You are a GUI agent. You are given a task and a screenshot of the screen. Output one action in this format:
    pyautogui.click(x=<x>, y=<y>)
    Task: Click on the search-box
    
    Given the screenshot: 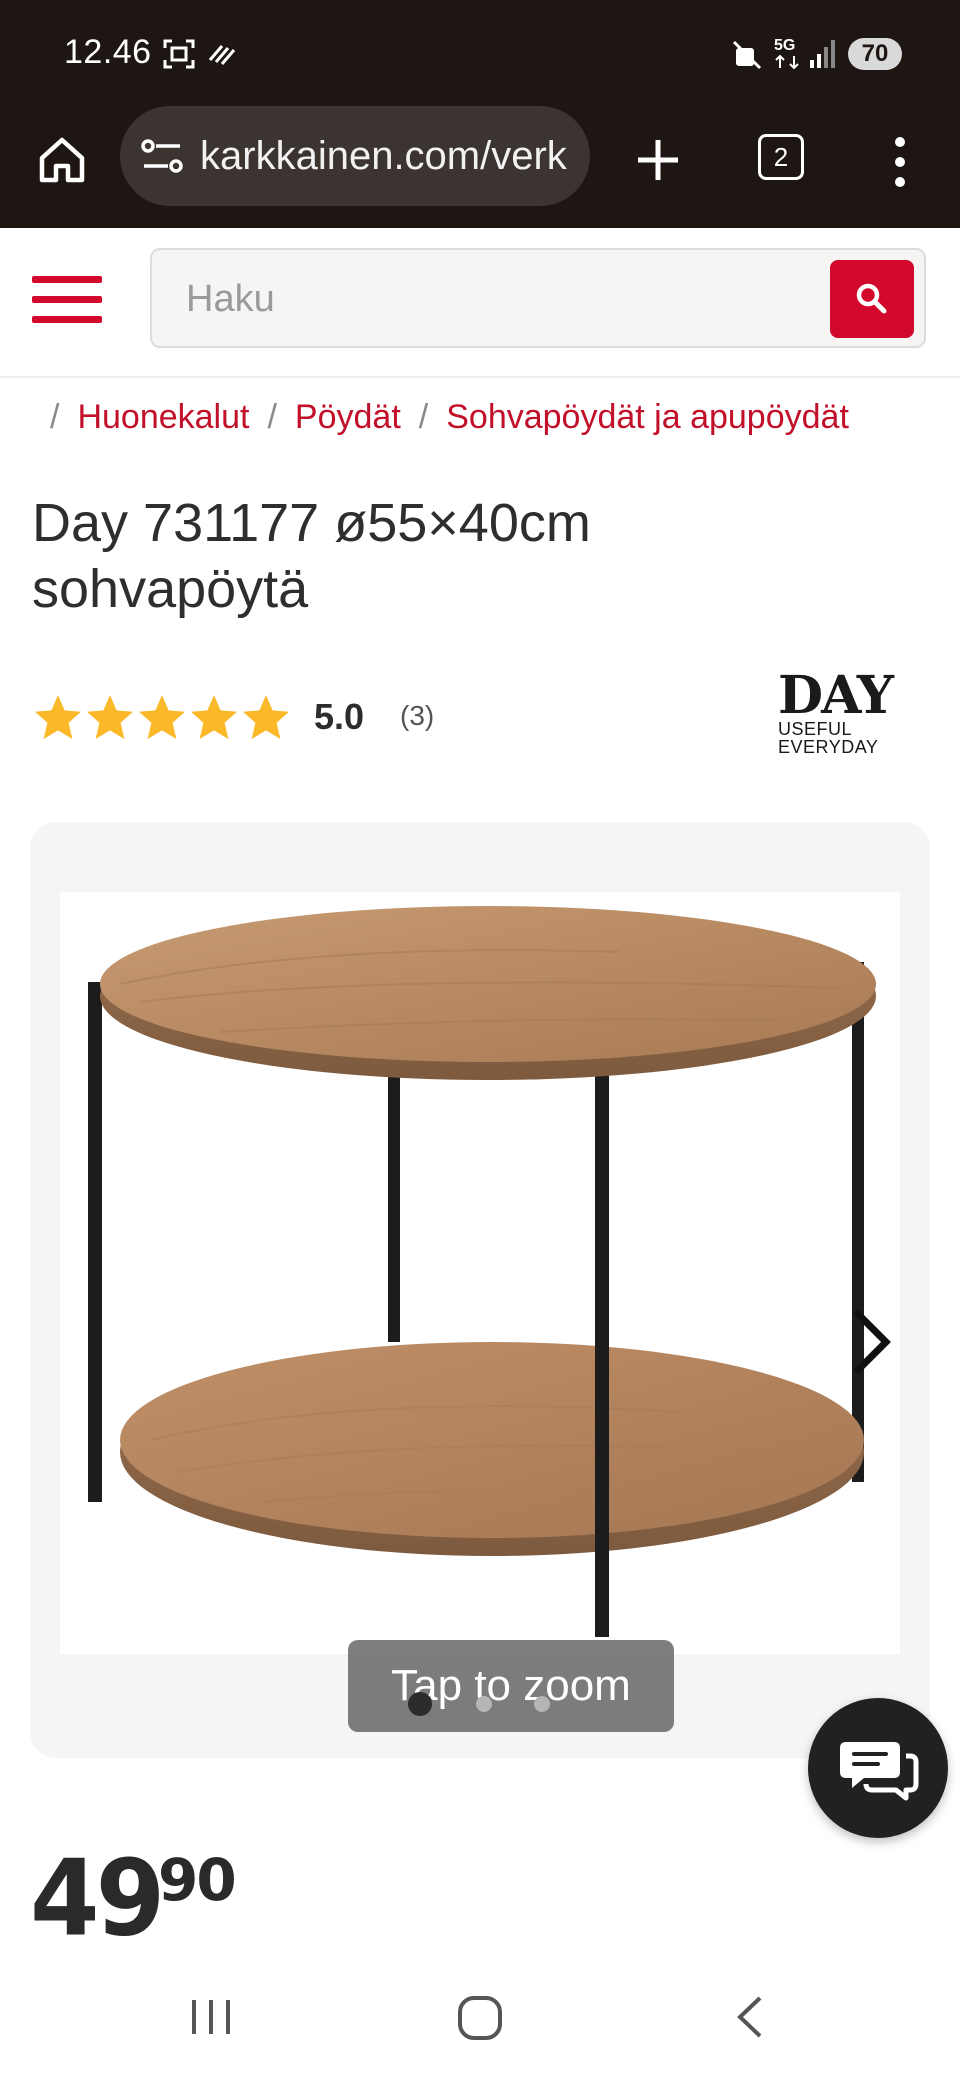 What is the action you would take?
    pyautogui.click(x=538, y=298)
    